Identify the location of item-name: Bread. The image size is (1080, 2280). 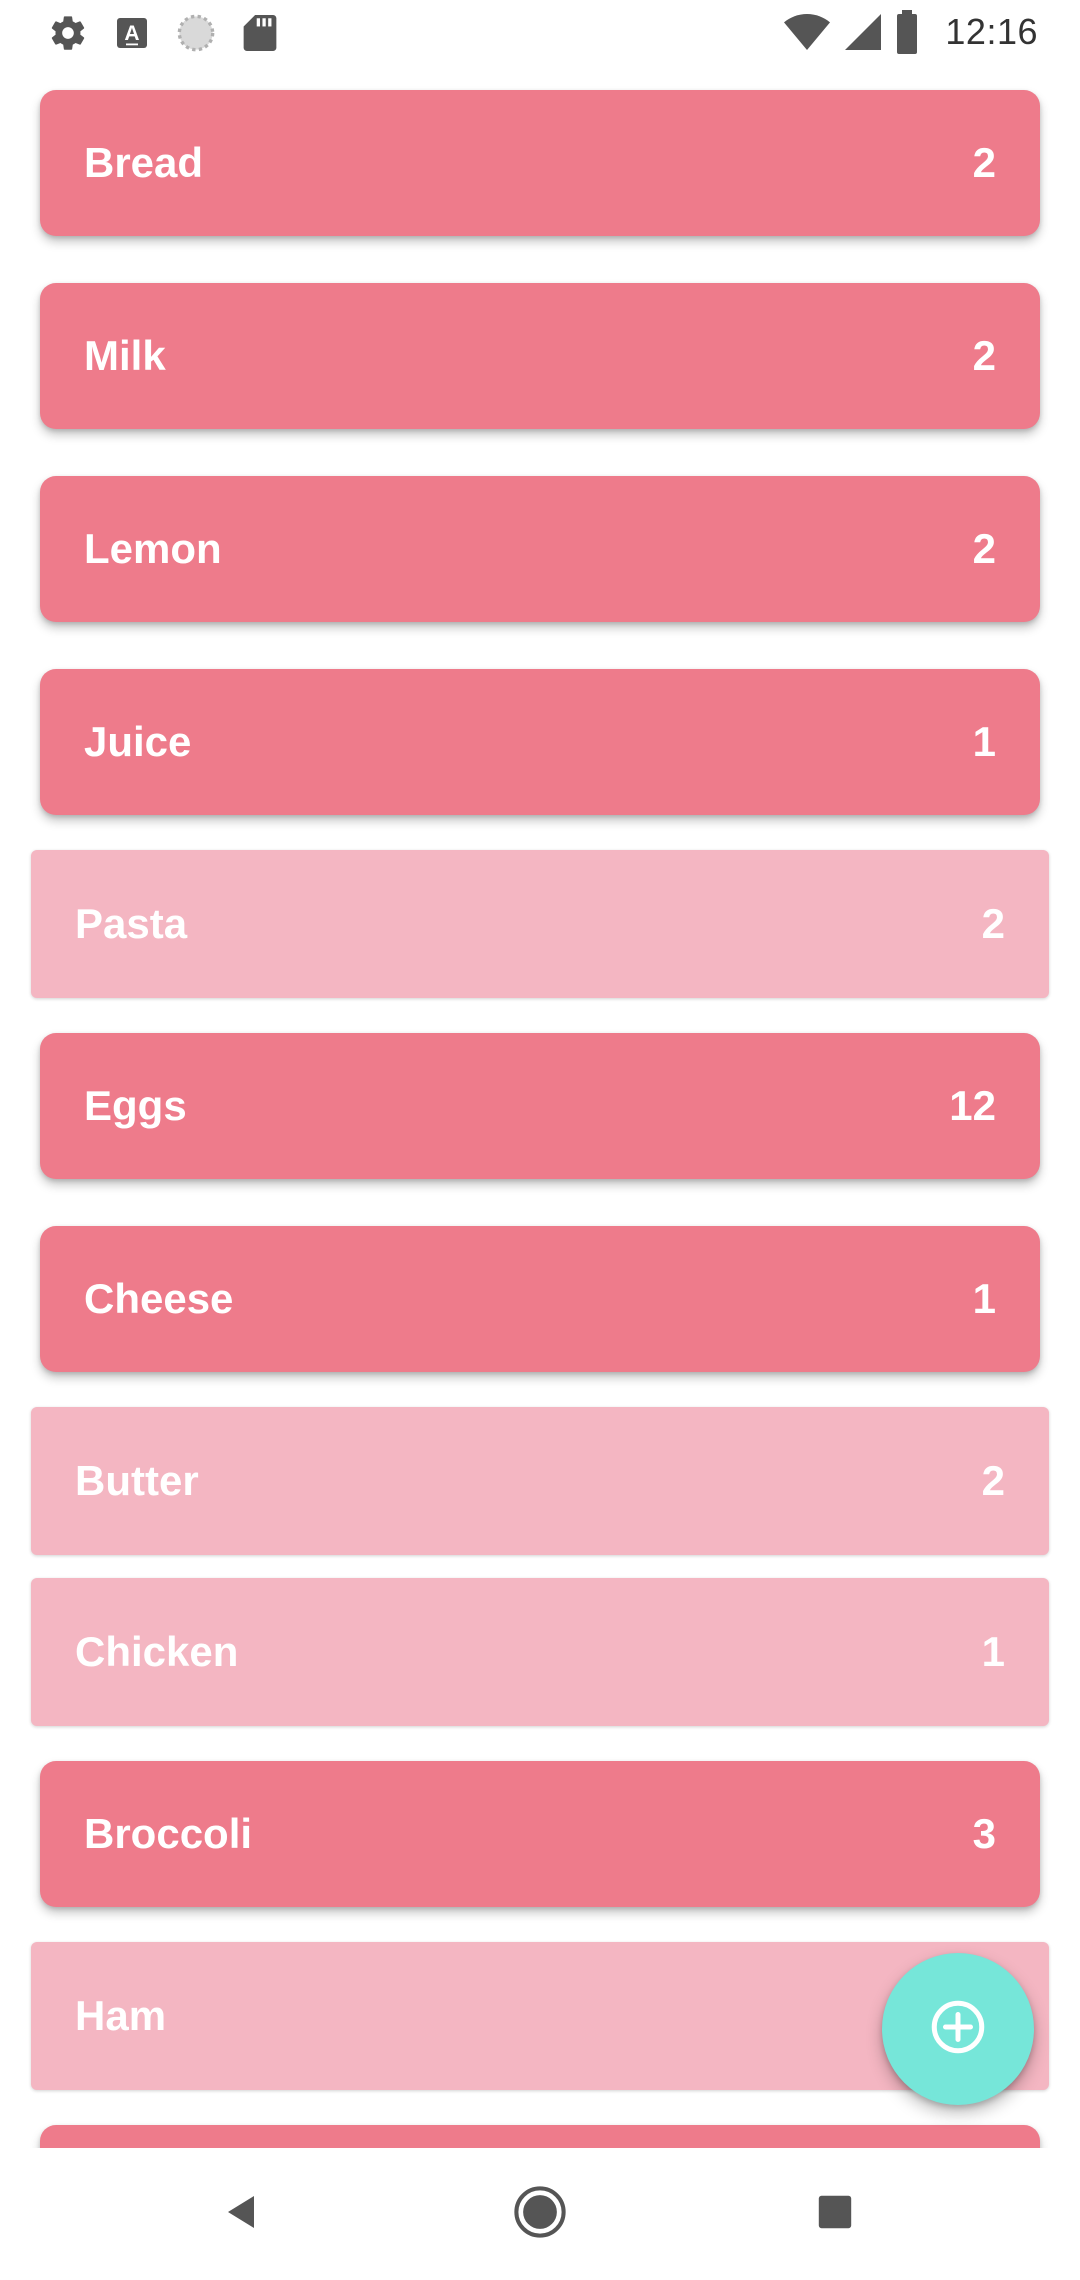
(144, 162).